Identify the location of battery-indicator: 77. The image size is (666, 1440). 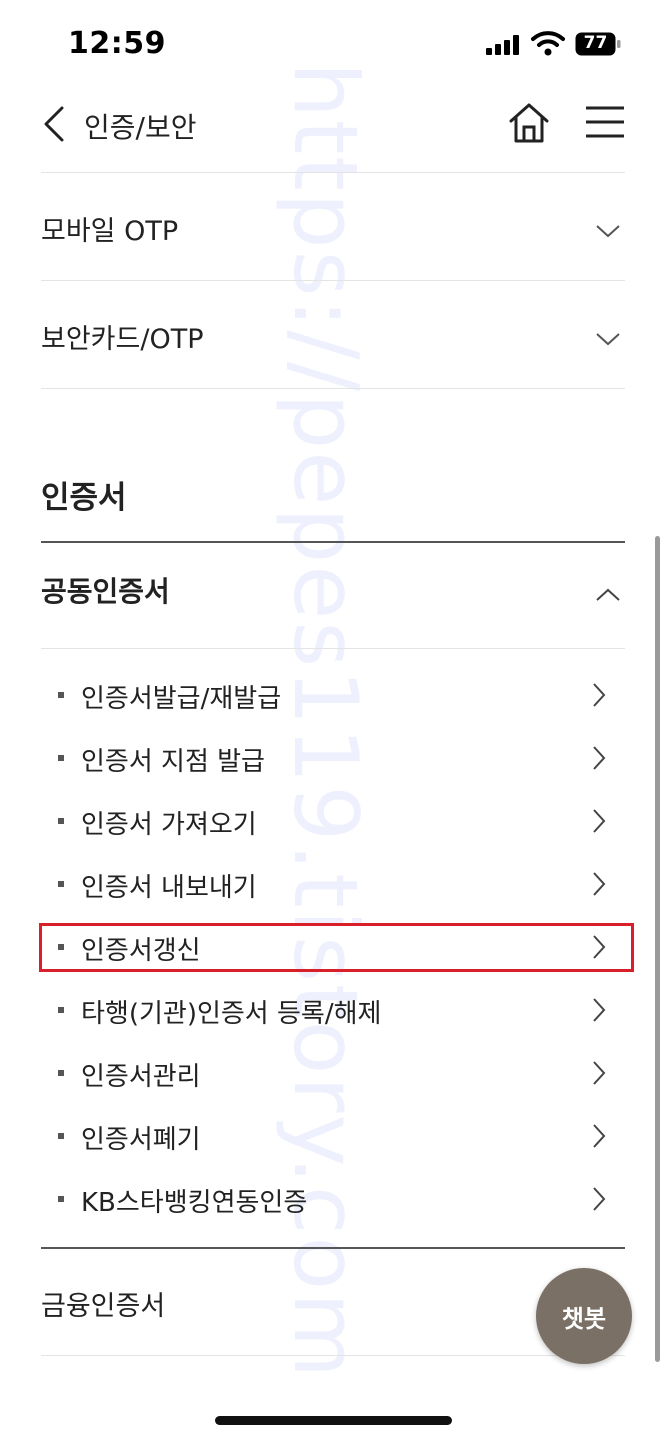
(598, 44).